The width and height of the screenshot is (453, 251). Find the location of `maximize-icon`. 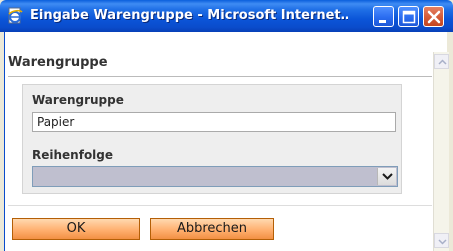

maximize-icon is located at coordinates (409, 17).